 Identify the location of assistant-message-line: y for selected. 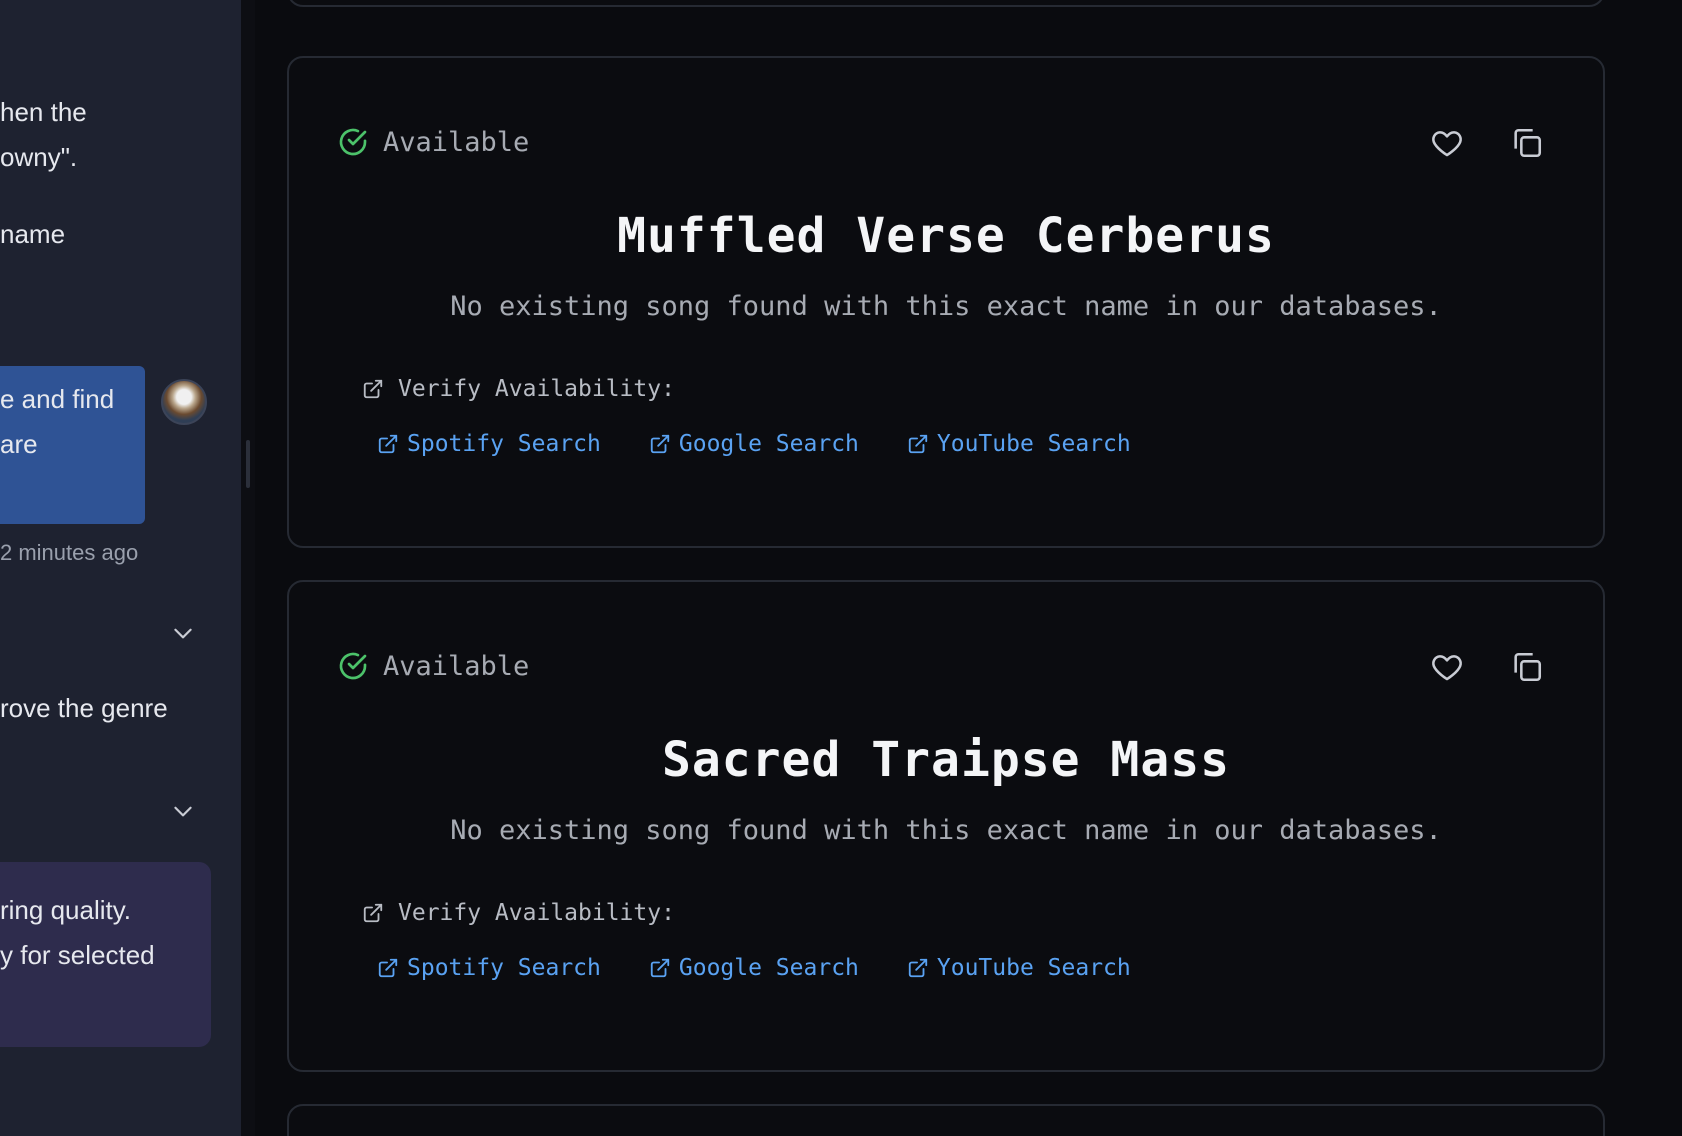
(77, 955).